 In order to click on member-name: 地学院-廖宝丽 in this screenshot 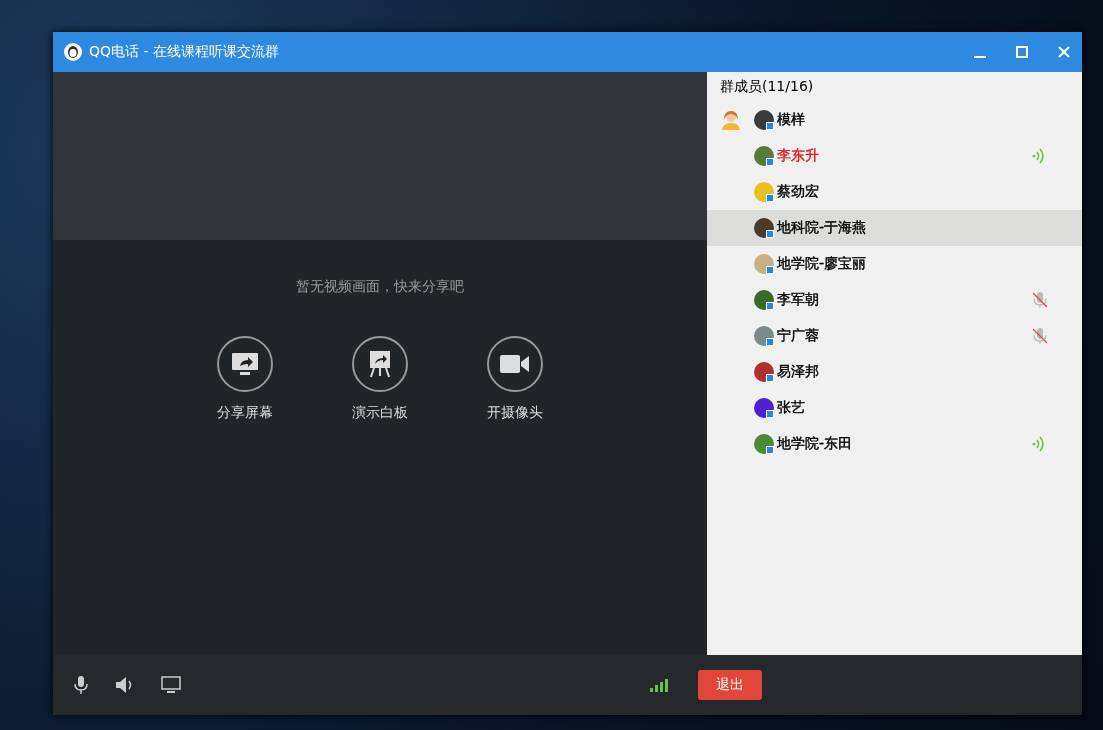, I will do `click(822, 264)`.